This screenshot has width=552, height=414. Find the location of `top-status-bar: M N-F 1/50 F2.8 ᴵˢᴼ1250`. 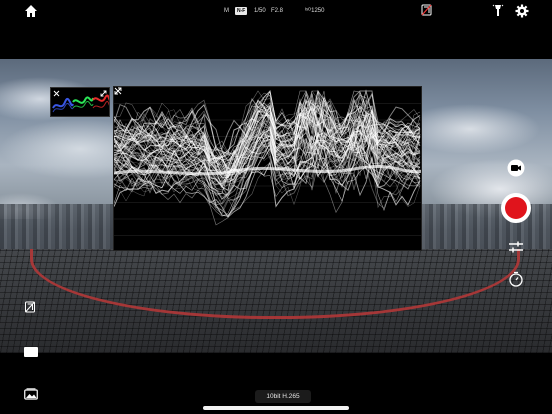

top-status-bar: M N-F 1/50 F2.8 ᴵˢᴼ1250 is located at coordinates (276, 11).